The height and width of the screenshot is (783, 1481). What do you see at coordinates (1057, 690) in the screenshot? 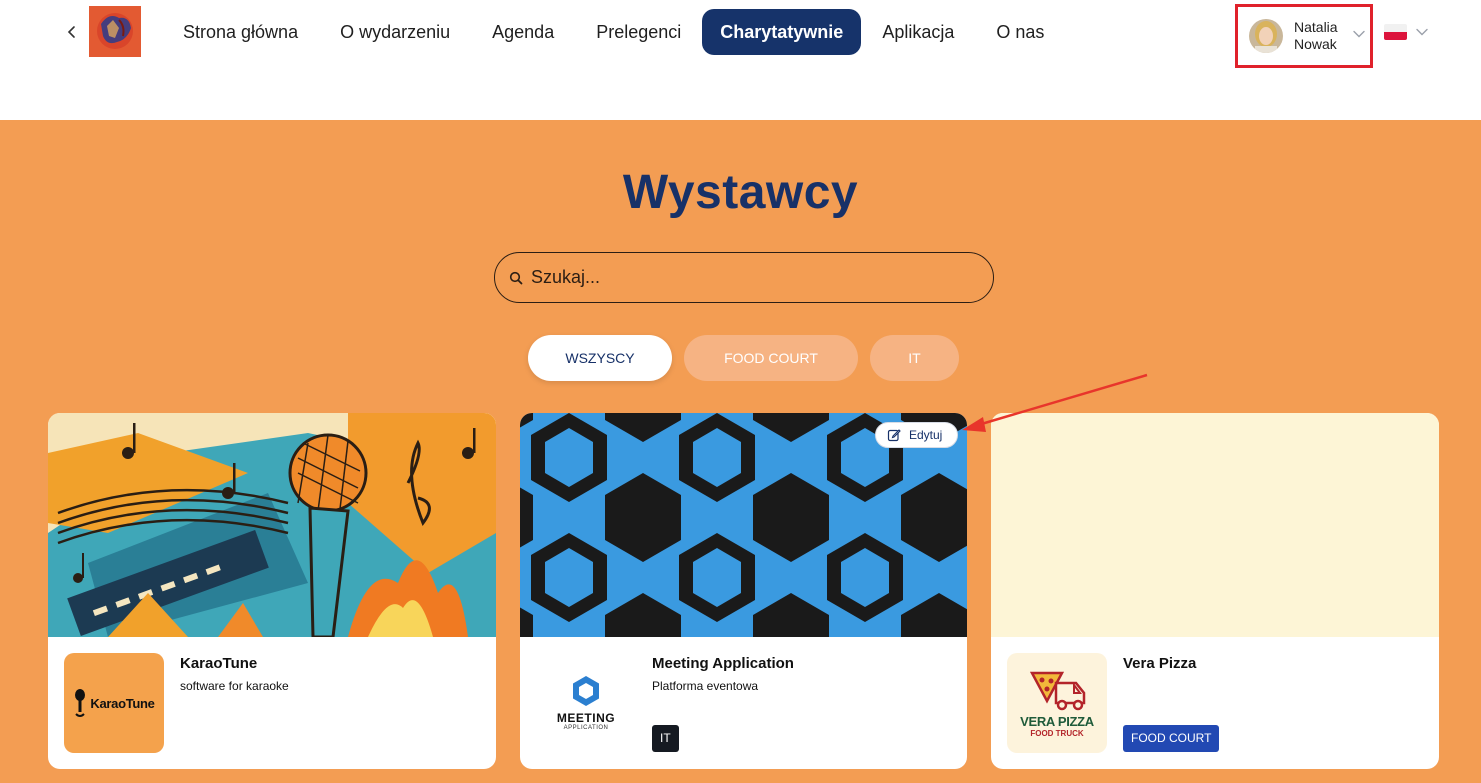
I see `pizza-truck-icon` at bounding box center [1057, 690].